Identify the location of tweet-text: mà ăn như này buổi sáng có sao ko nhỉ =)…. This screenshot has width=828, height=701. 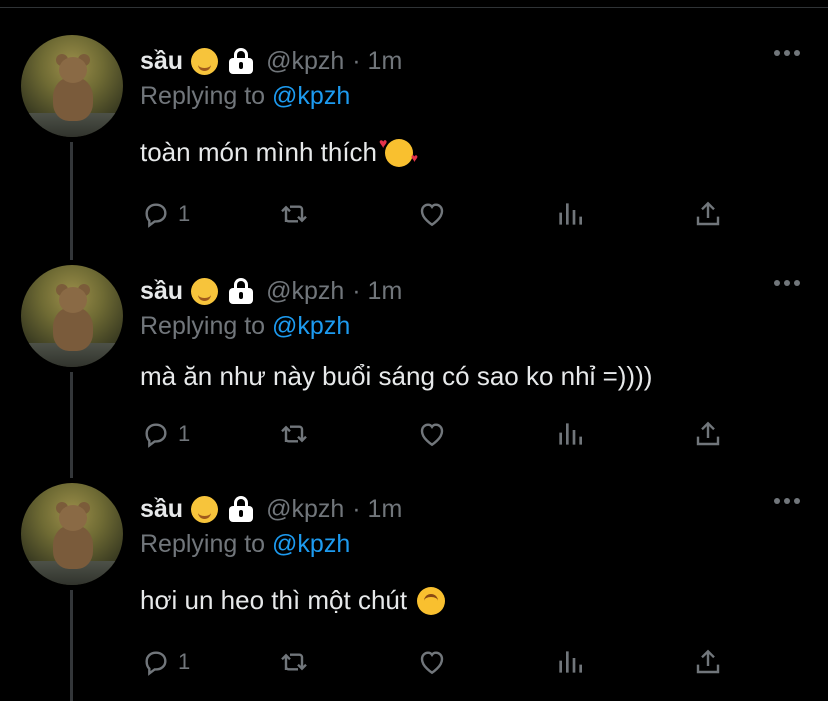
(396, 376).